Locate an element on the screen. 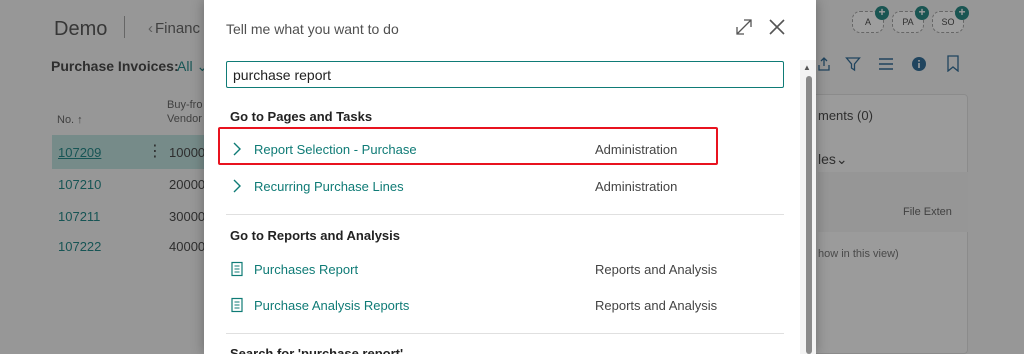 This screenshot has width=1024, height=354. expand-icon is located at coordinates (744, 27).